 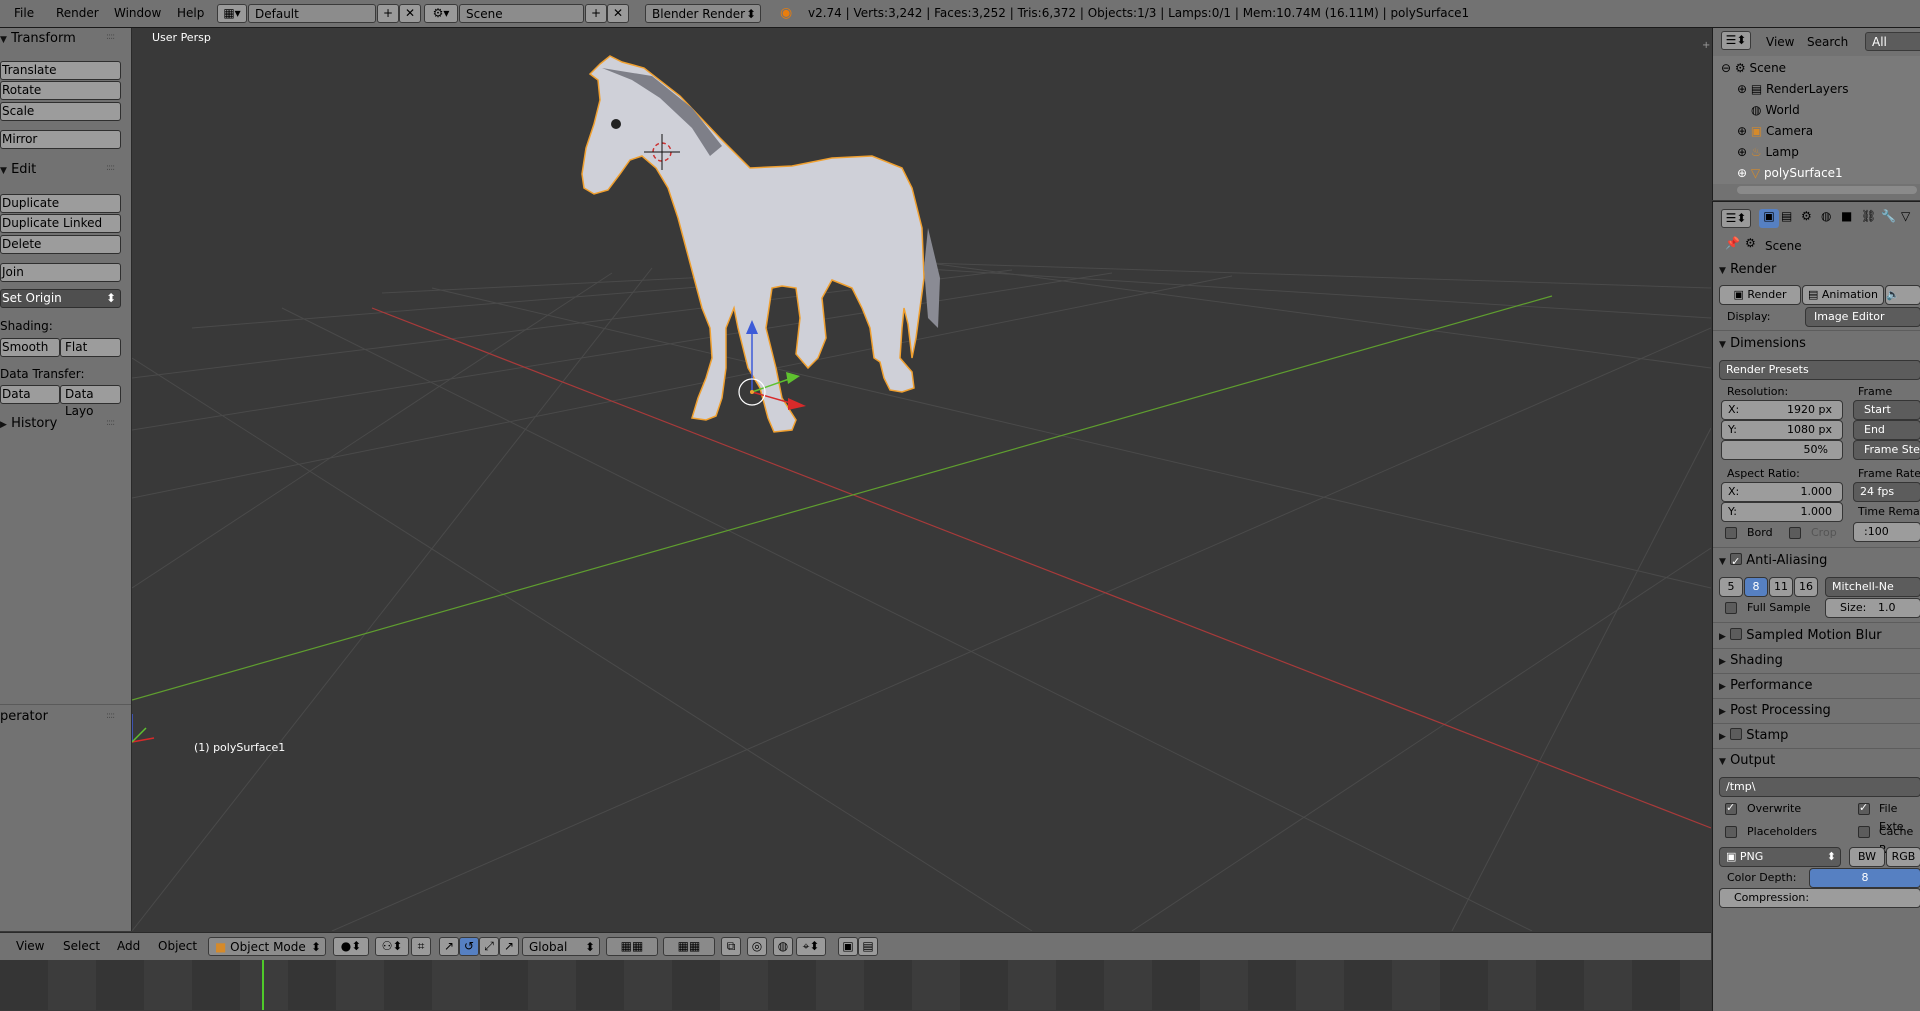 What do you see at coordinates (1868, 216) in the screenshot?
I see `constraints-tab-icon: ⛓` at bounding box center [1868, 216].